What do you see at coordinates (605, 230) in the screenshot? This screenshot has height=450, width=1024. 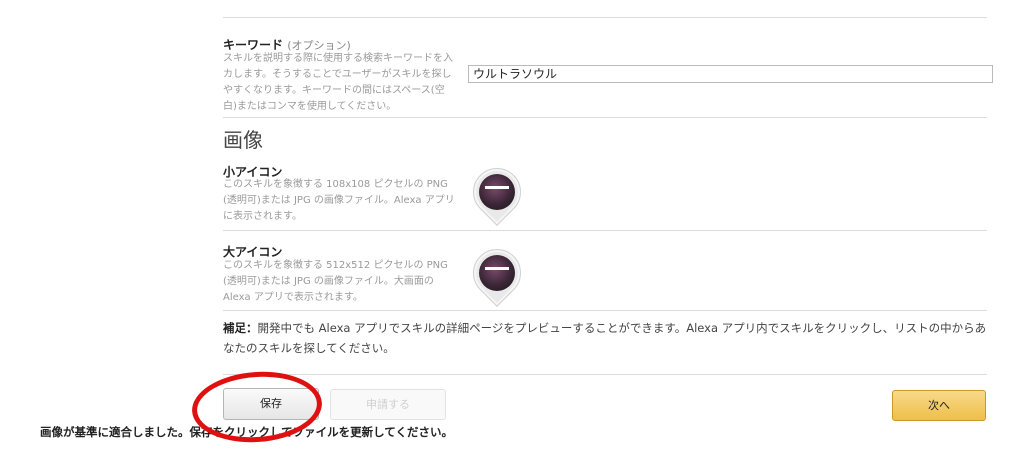 I see `small-icon-divider` at bounding box center [605, 230].